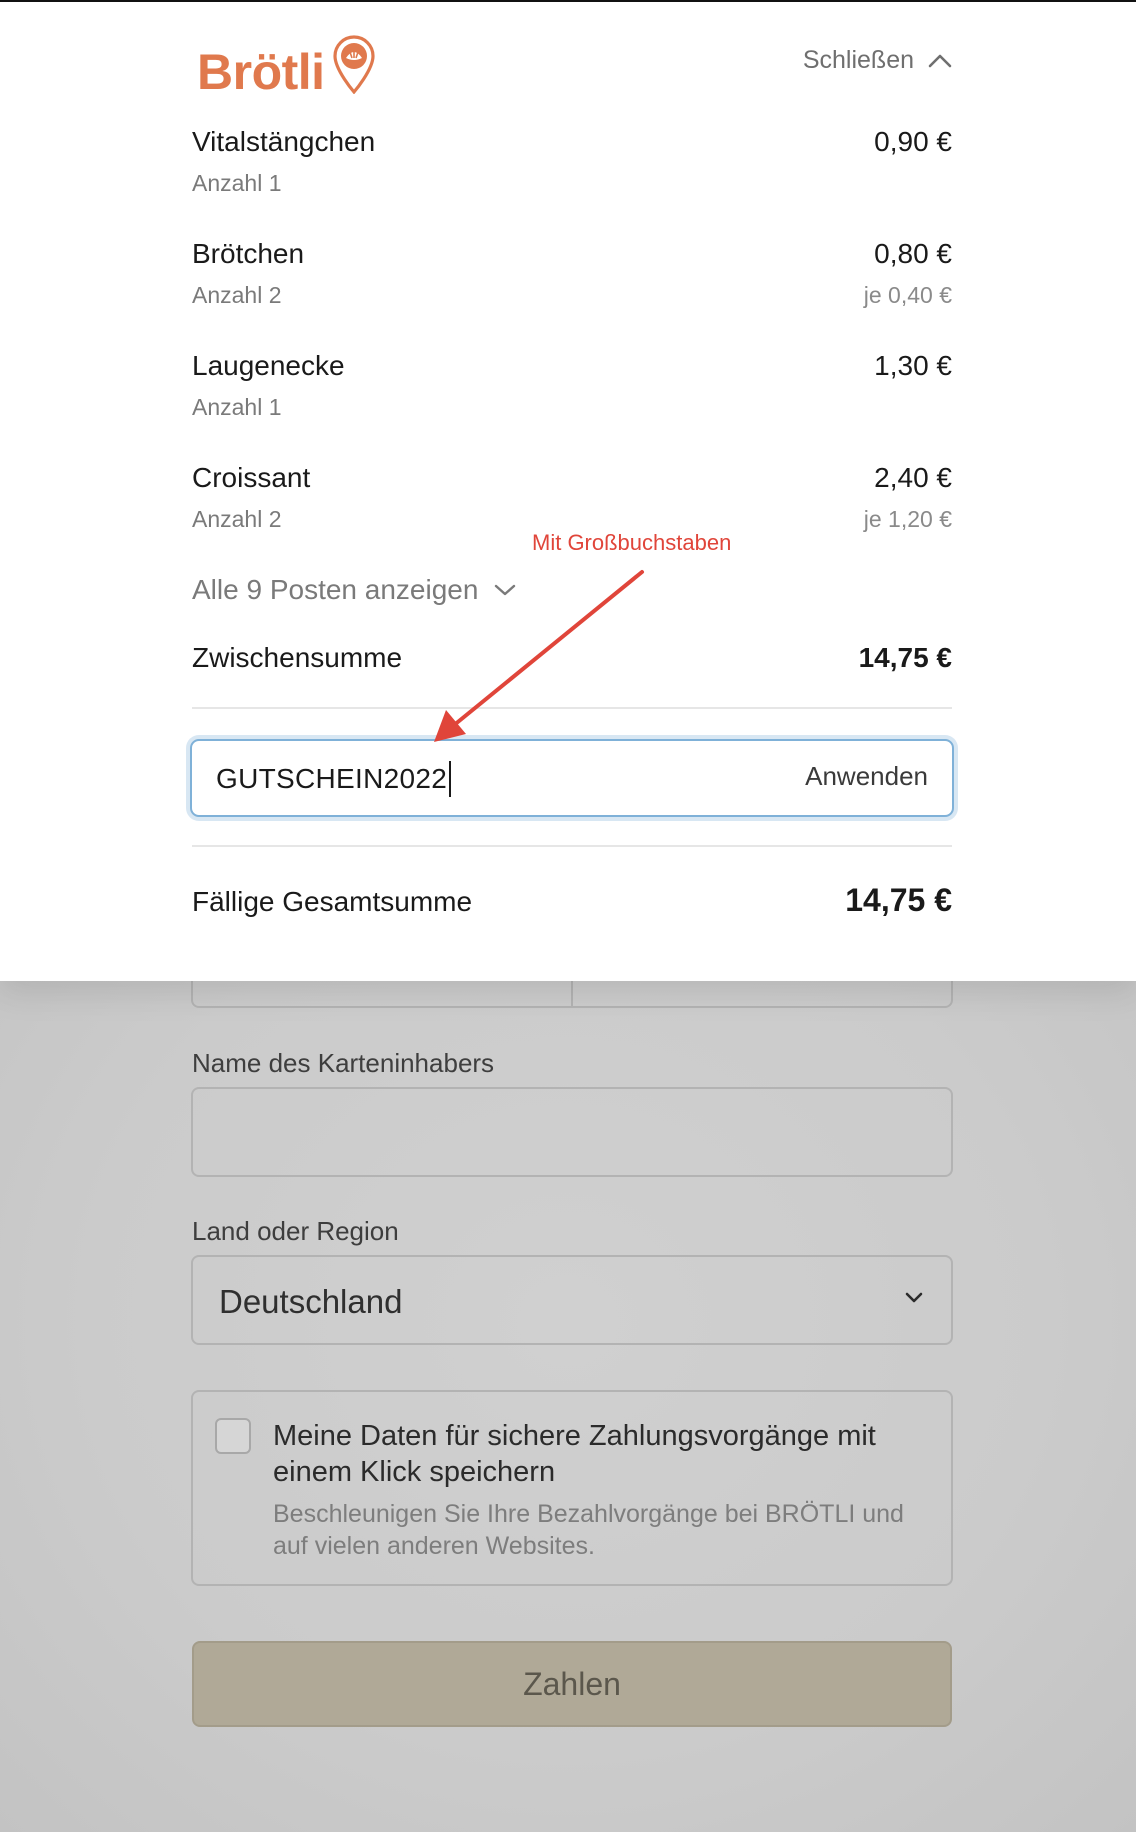 The height and width of the screenshot is (1832, 1136). I want to click on divider, so click(572, 846).